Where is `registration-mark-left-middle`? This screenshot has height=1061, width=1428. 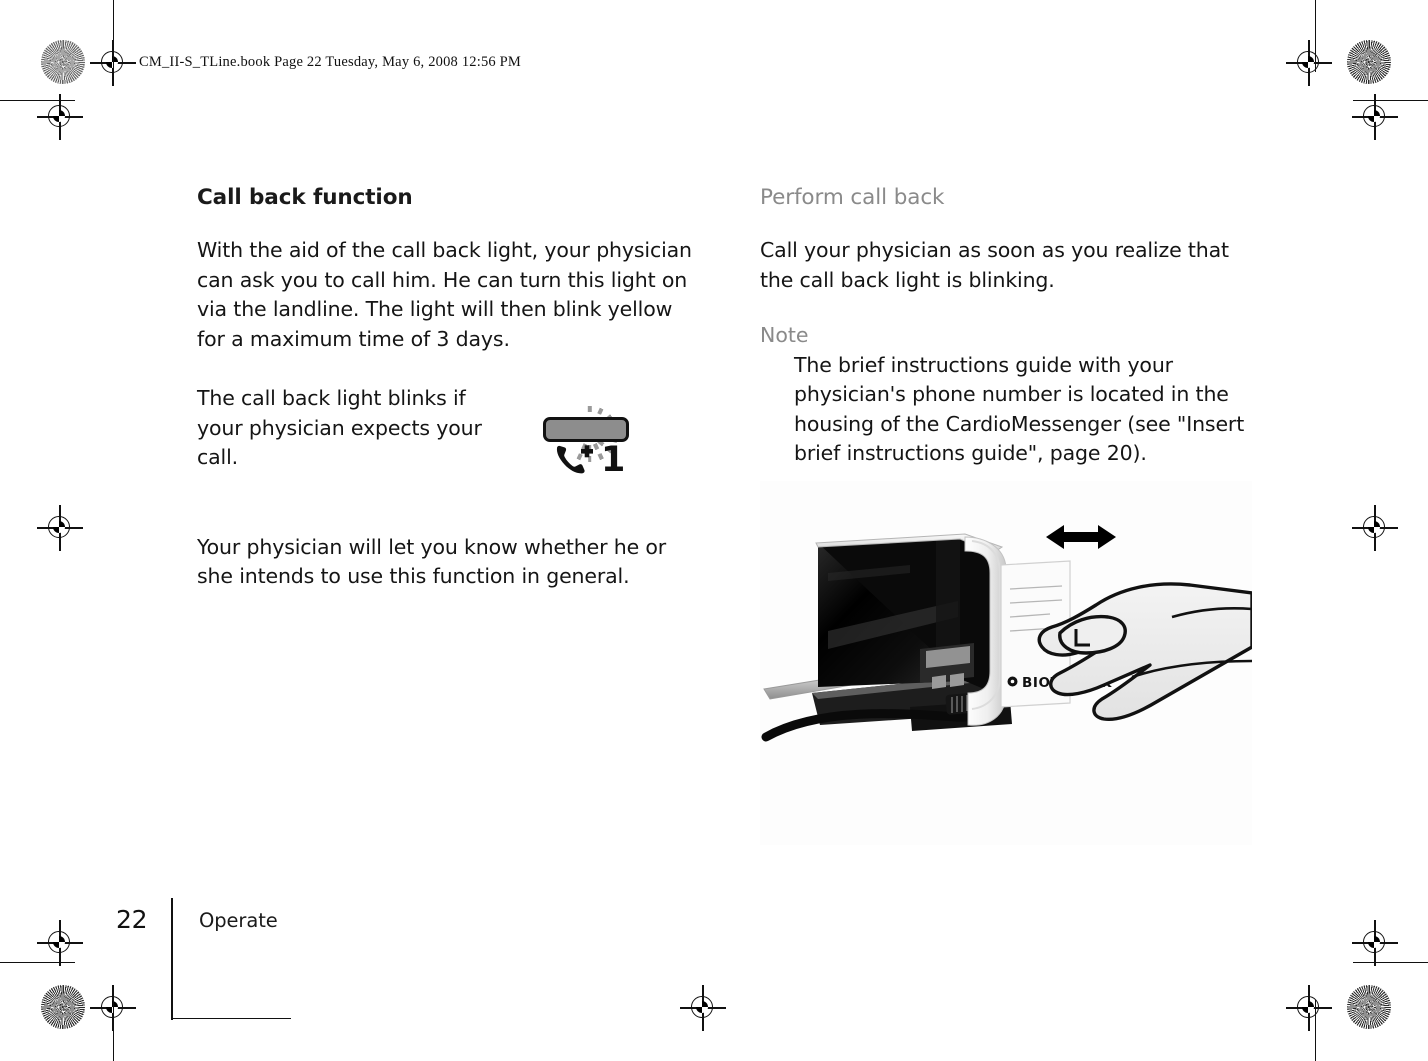
registration-mark-left-middle is located at coordinates (60, 528).